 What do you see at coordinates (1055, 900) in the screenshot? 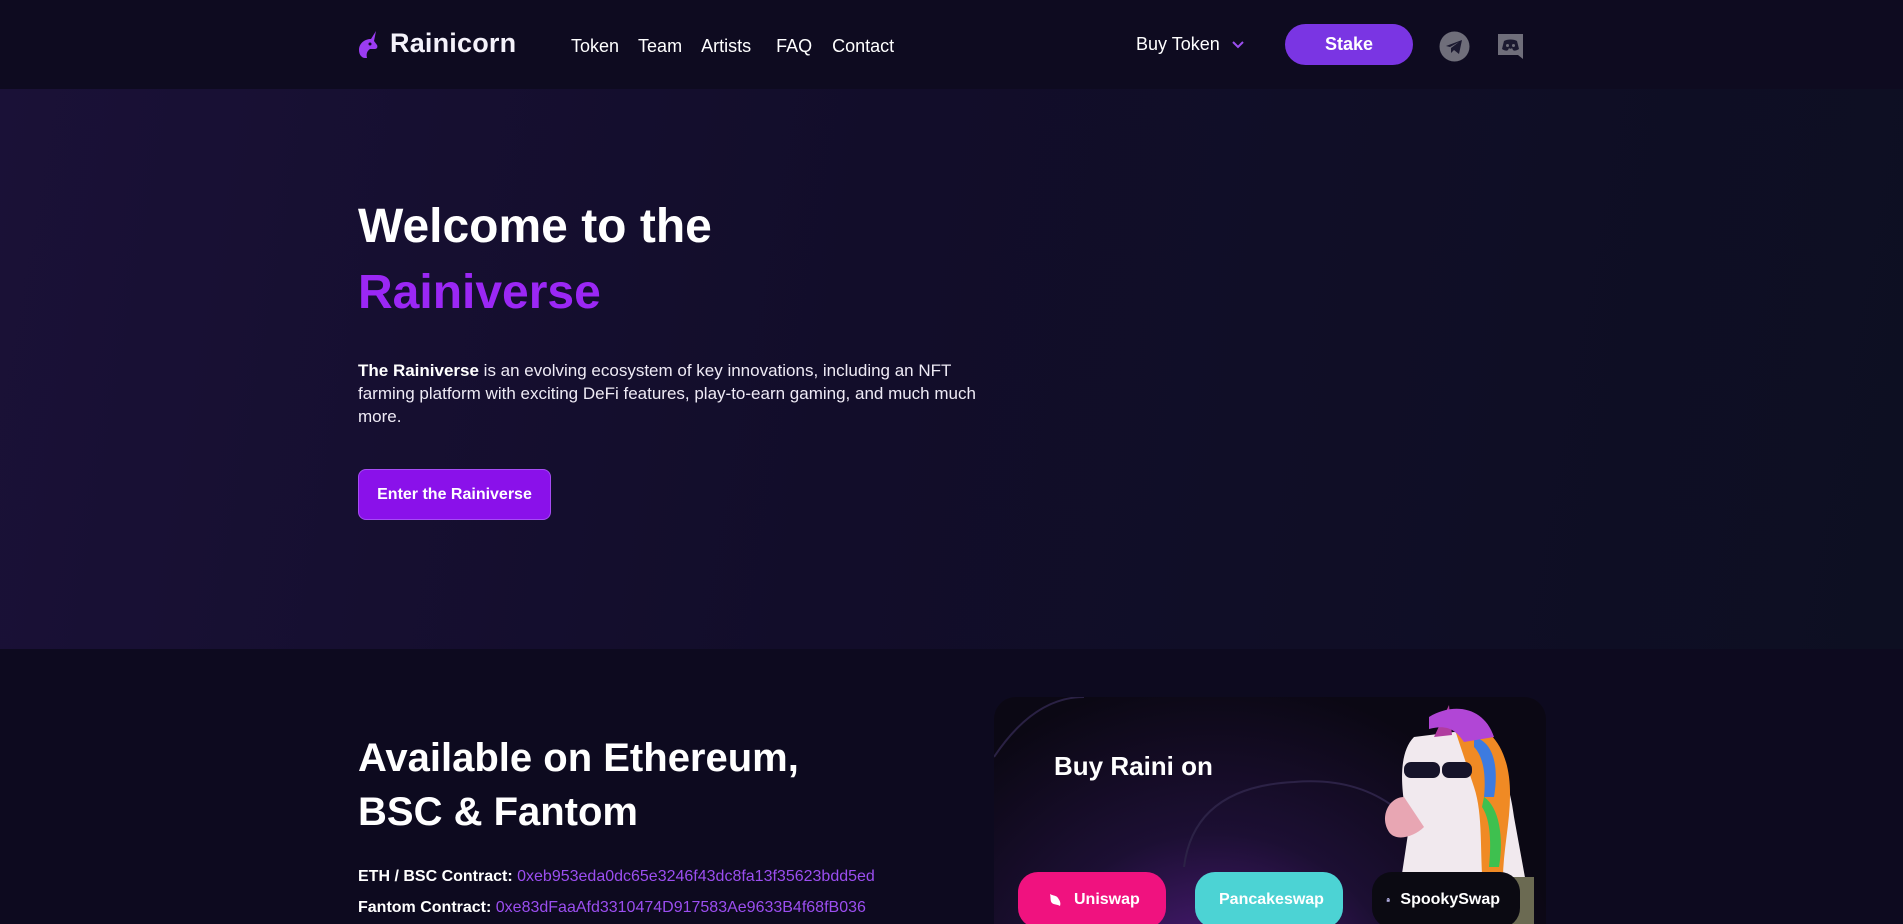
I see `uniswap-icon` at bounding box center [1055, 900].